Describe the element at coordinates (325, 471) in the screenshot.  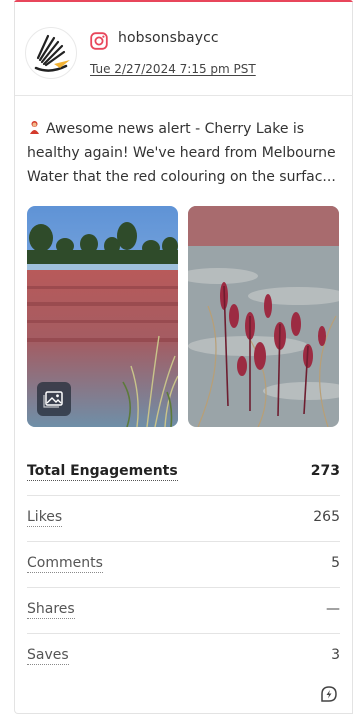
I see `metric-value: 273` at that location.